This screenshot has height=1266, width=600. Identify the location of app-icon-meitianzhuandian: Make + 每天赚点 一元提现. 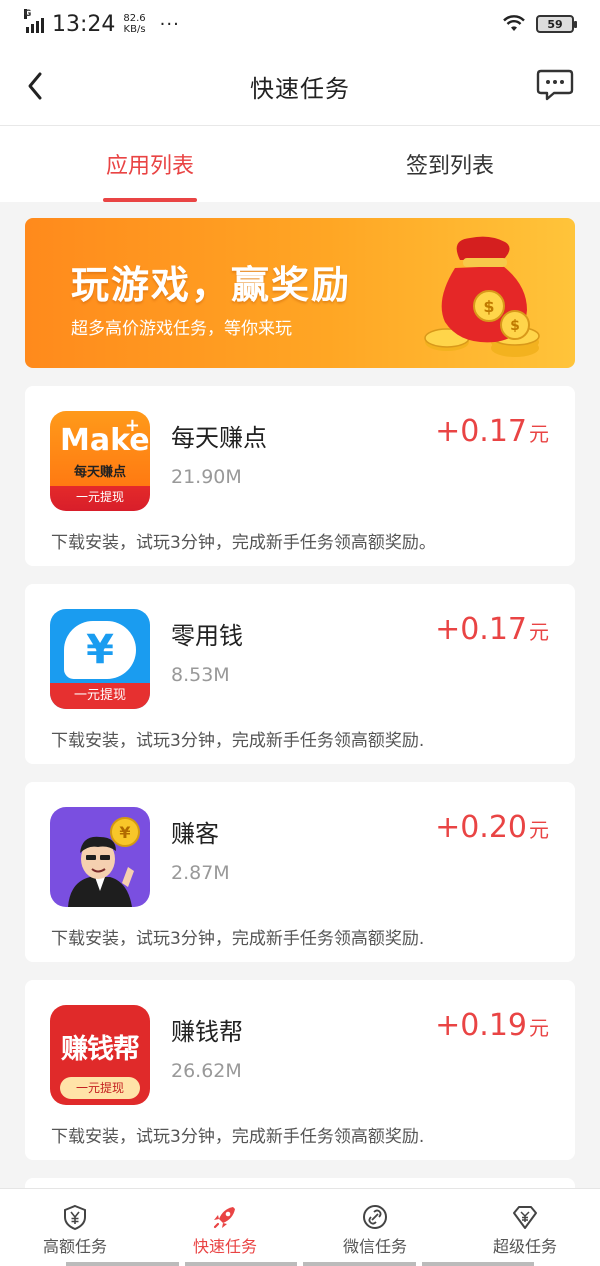
(100, 461).